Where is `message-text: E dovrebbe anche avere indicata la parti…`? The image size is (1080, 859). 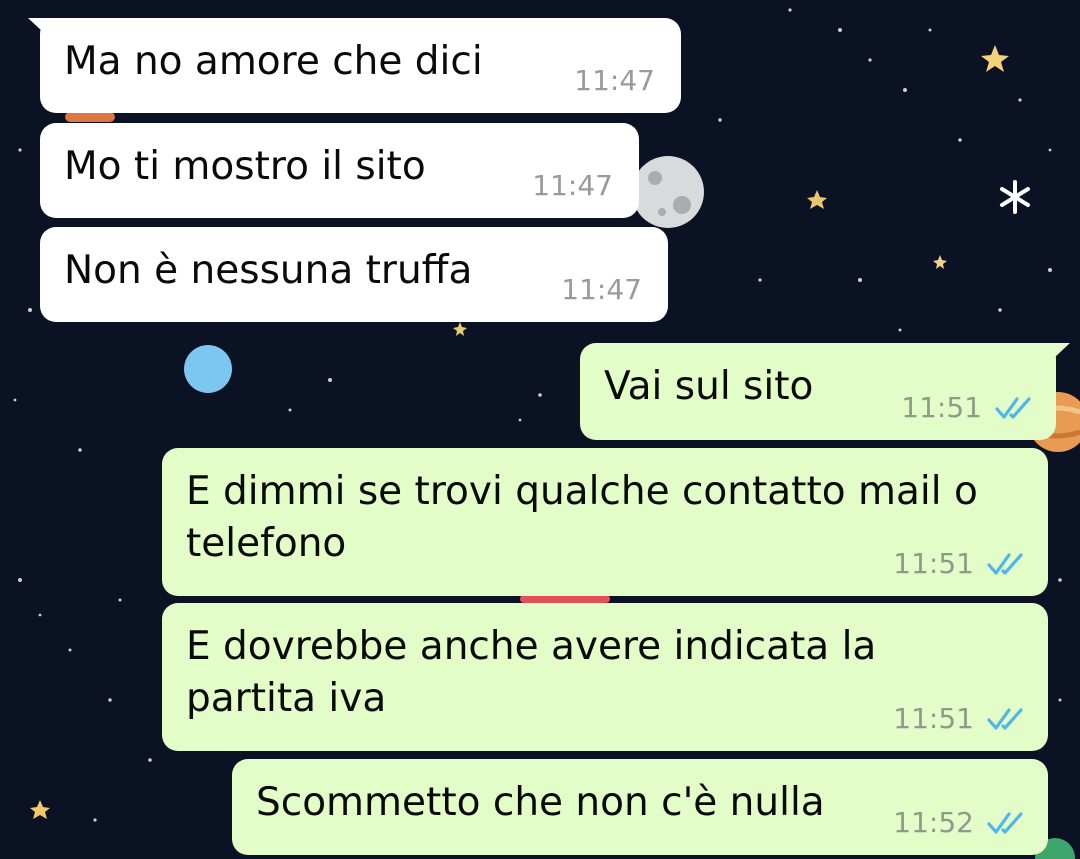
message-text: E dovrebbe anche avere indicata la parti… is located at coordinates (531, 672).